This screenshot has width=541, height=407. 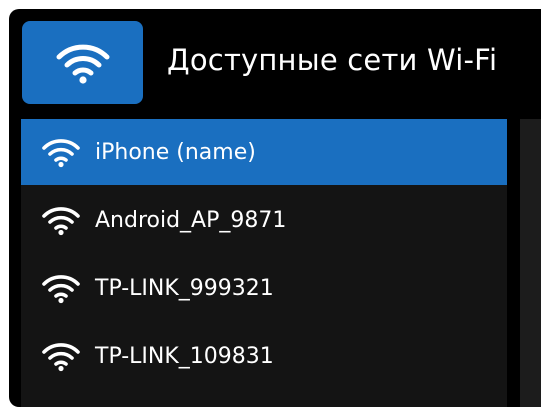 I want to click on network-item-tp-link-999321: TP-LINK_999321, so click(x=264, y=288).